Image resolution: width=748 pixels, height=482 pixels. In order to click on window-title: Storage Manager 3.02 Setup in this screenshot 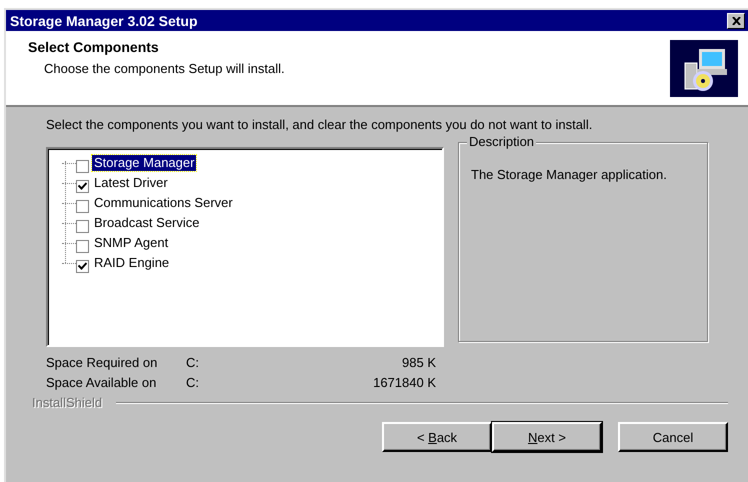, I will do `click(104, 20)`.